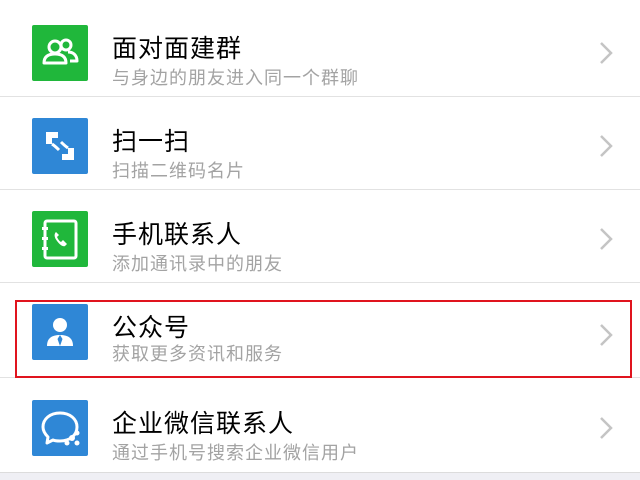  What do you see at coordinates (203, 423) in the screenshot?
I see `menu-item-title: 企业微信联系人` at bounding box center [203, 423].